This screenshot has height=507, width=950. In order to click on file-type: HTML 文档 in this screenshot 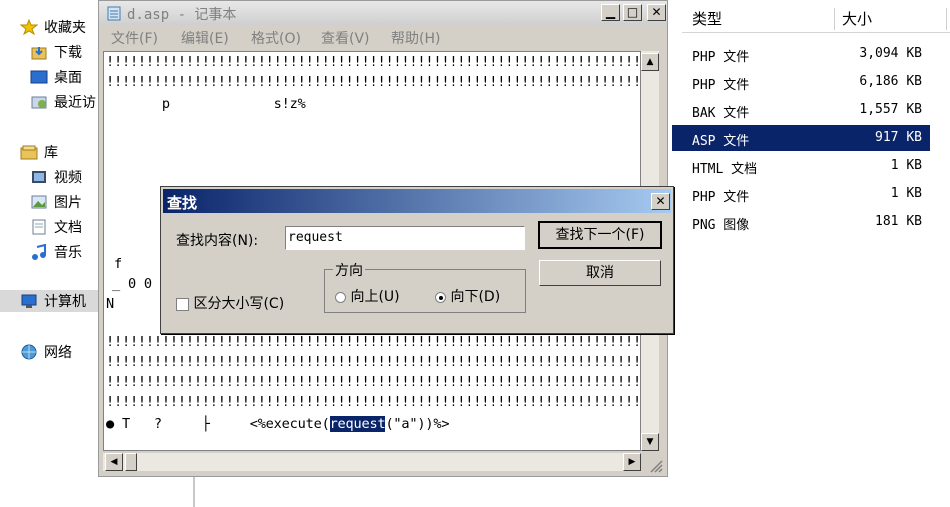, I will do `click(725, 169)`.